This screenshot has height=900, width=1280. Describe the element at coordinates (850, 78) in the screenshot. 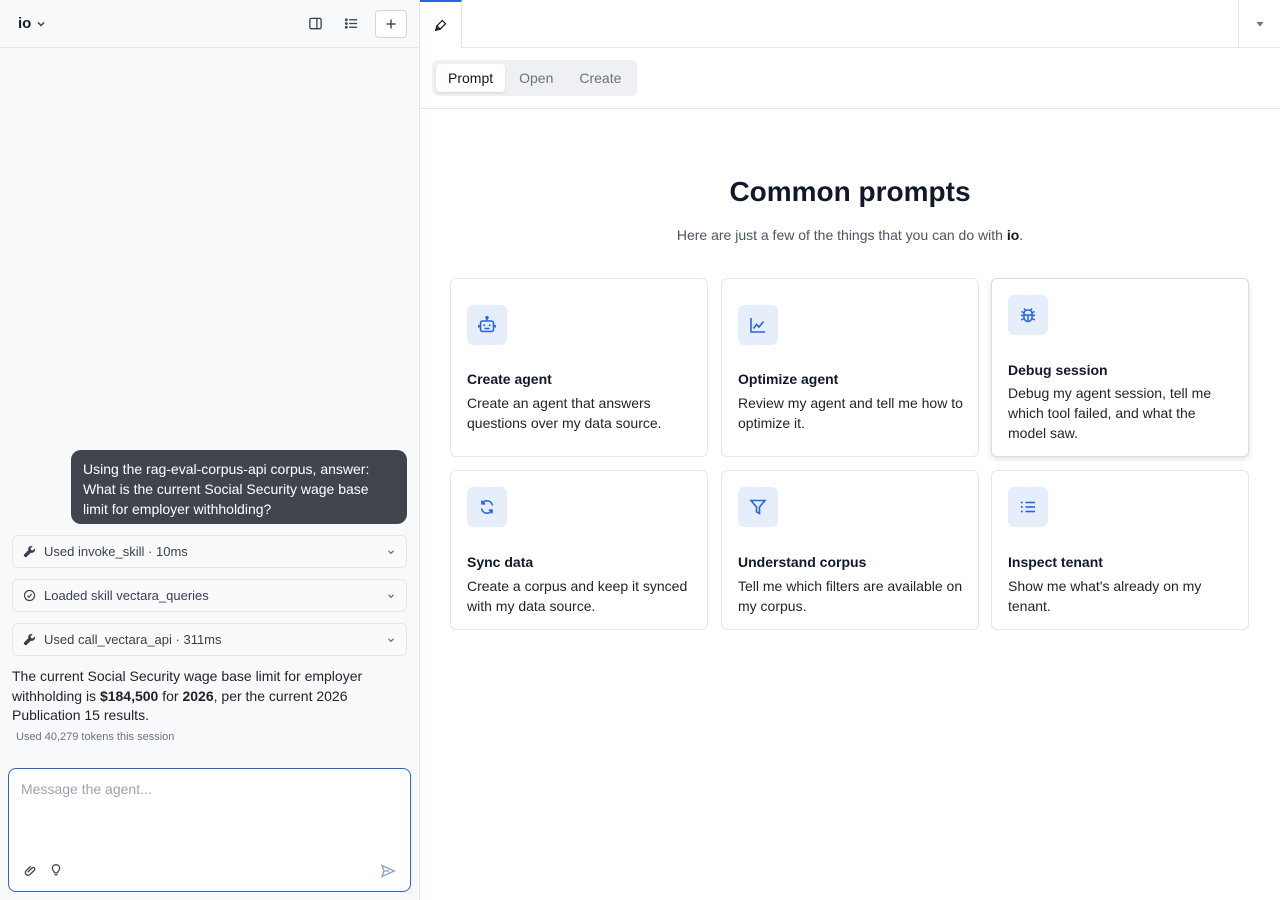

I see `mode-bar: Prompt Open Create` at that location.